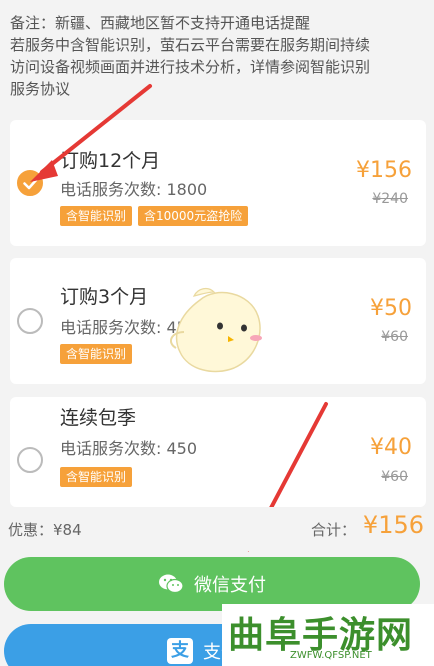 This screenshot has width=434, height=666. What do you see at coordinates (98, 418) in the screenshot?
I see `plan-title: 连续包季` at bounding box center [98, 418].